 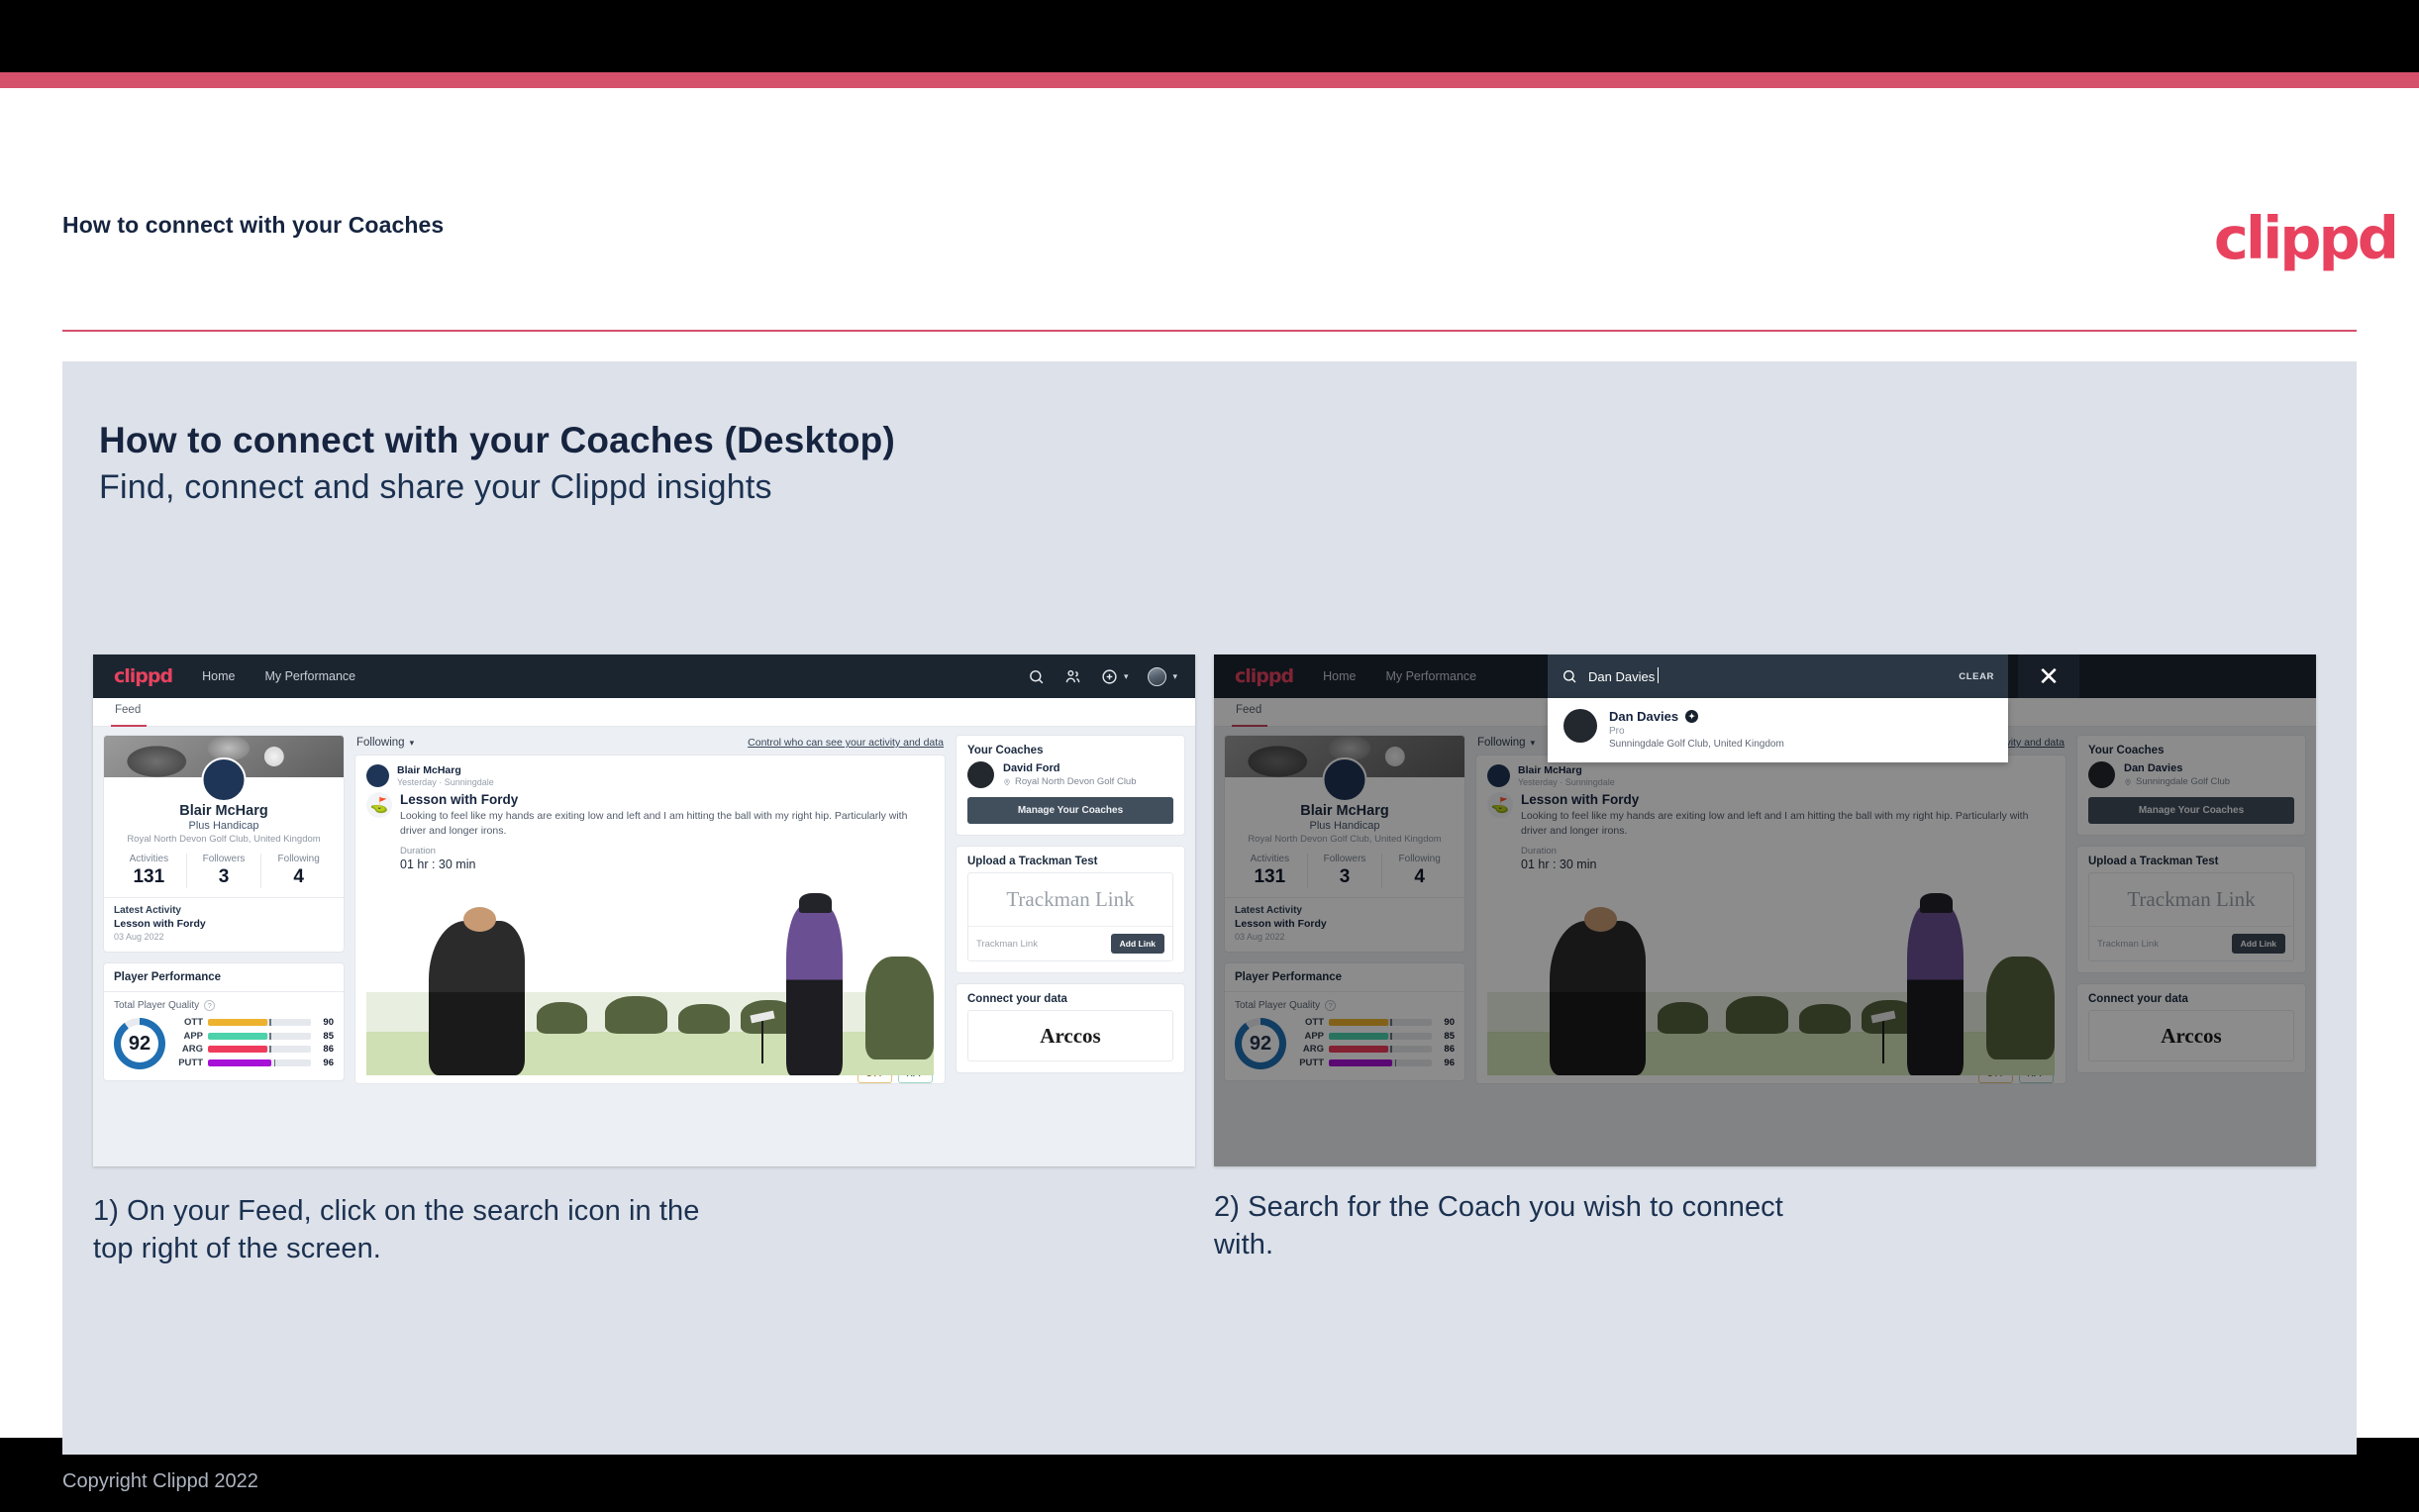 I want to click on post-duration: Duration 01 hr : 30 min, so click(x=650, y=858).